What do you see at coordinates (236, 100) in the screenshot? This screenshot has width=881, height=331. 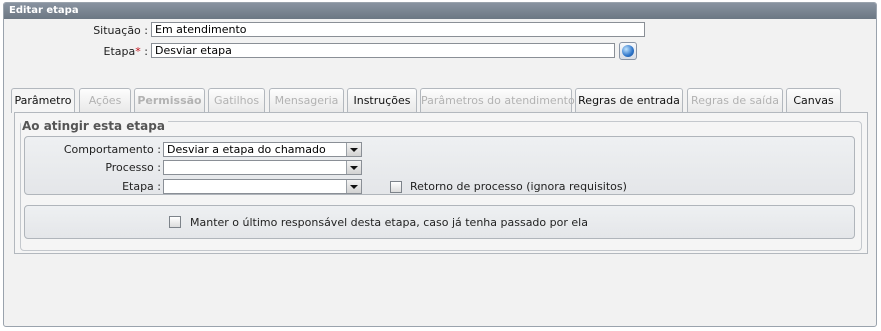 I see `tab-gatilhos: Gatilhos` at bounding box center [236, 100].